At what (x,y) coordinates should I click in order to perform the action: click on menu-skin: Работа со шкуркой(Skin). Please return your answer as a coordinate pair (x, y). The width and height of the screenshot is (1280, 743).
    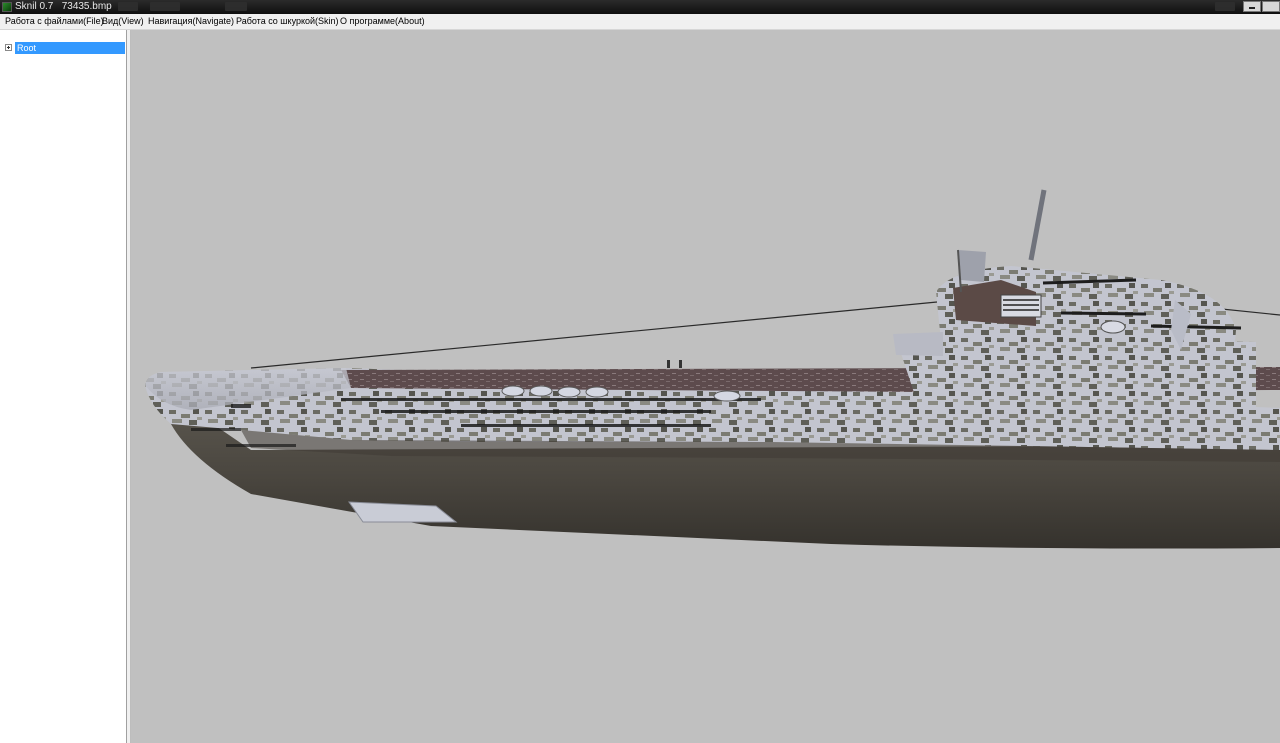
    Looking at the image, I should click on (287, 21).